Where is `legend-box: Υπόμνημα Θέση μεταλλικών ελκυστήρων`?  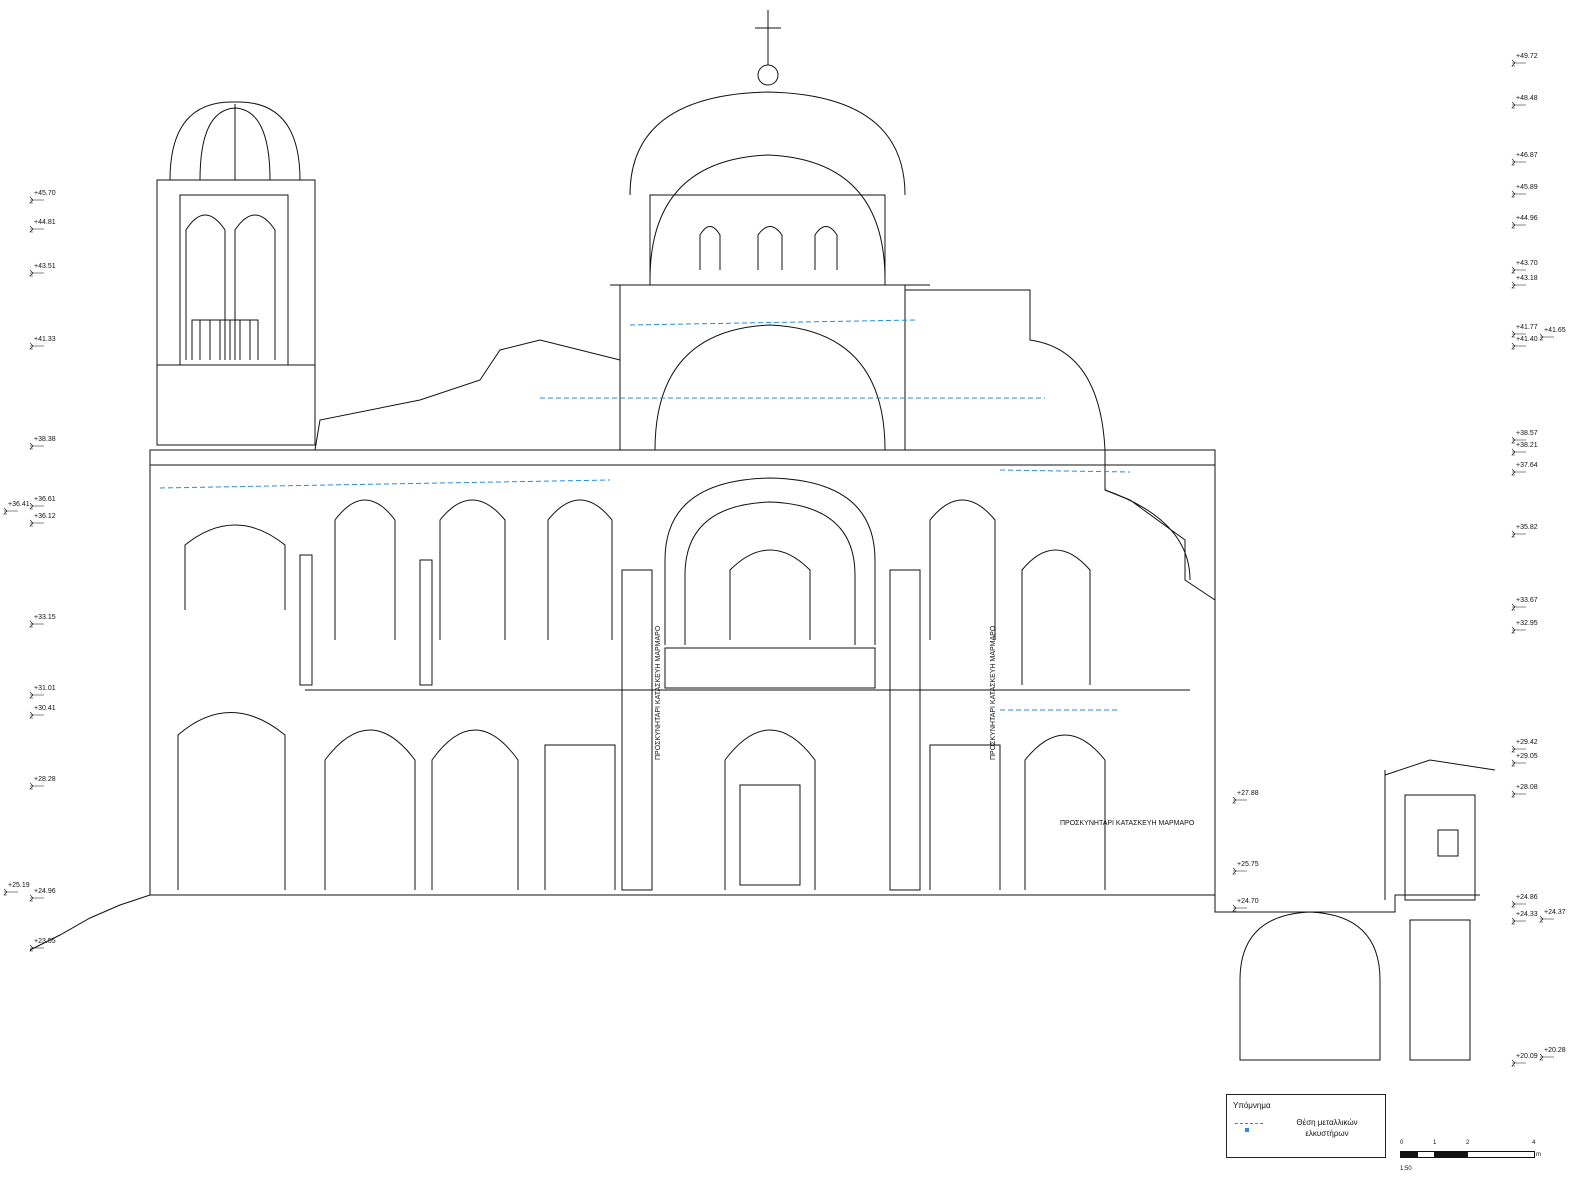 legend-box: Υπόμνημα Θέση μεταλλικών ελκυστήρων is located at coordinates (1306, 1126).